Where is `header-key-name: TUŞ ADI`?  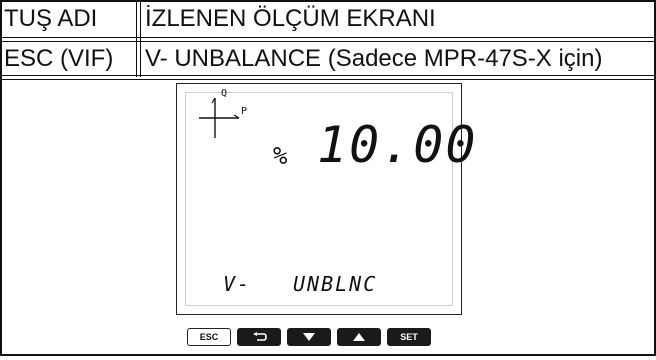
header-key-name: TUŞ ADI is located at coordinates (51, 18).